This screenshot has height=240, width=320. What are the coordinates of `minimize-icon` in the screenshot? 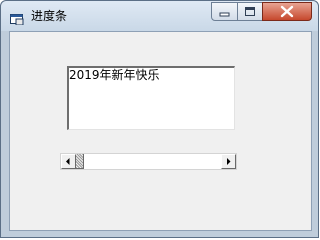 It's located at (224, 14).